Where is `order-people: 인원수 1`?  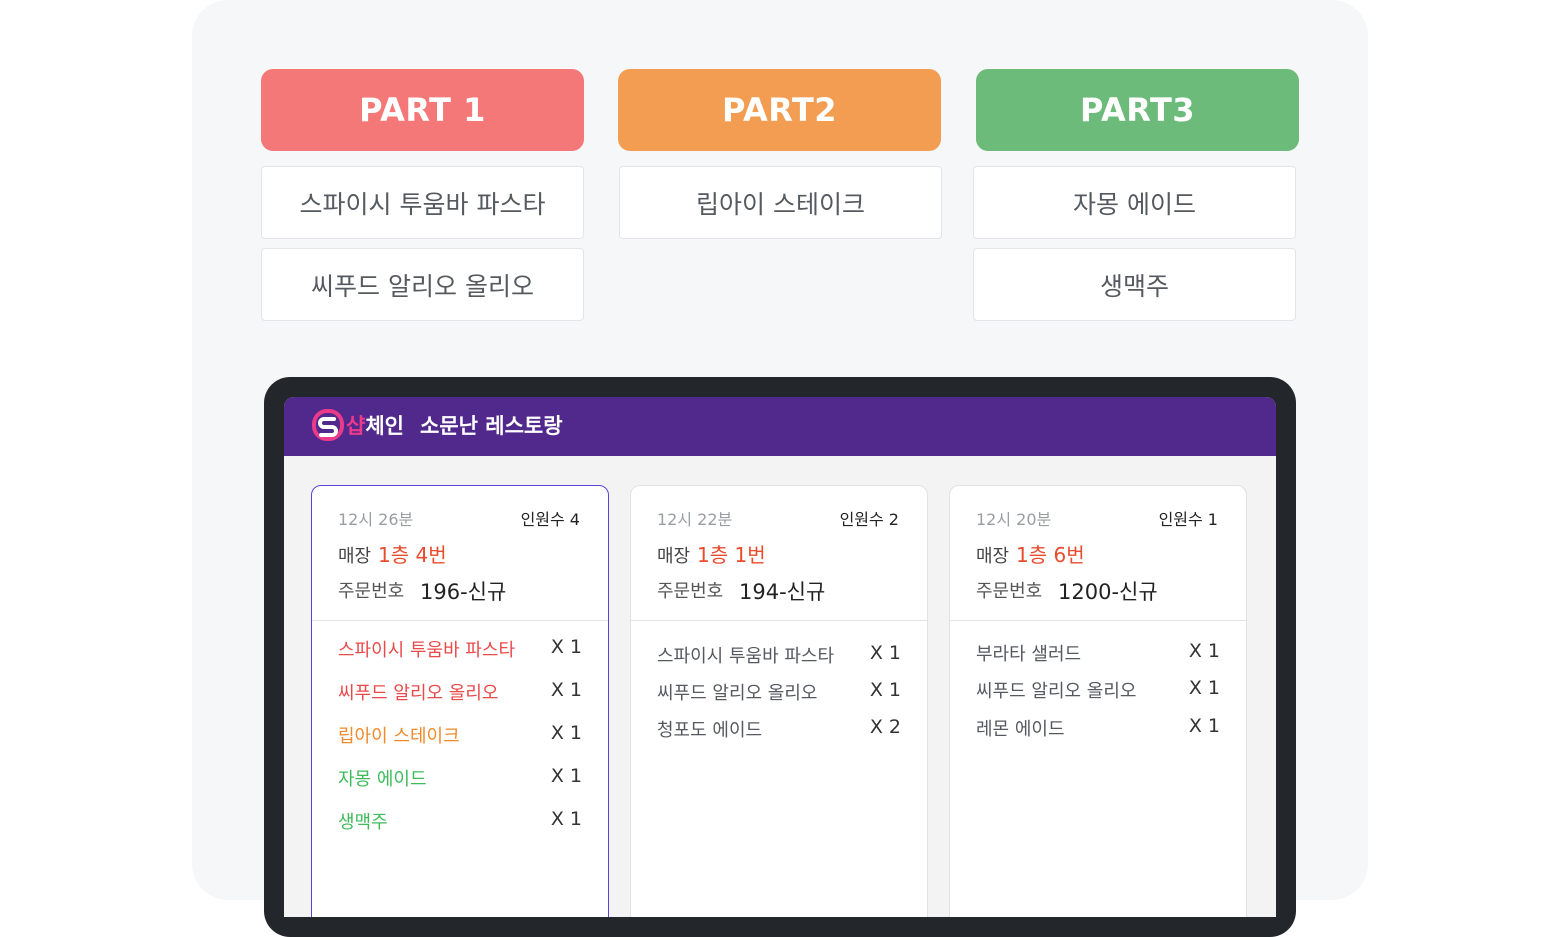
order-people: 인원수 1 is located at coordinates (1188, 519).